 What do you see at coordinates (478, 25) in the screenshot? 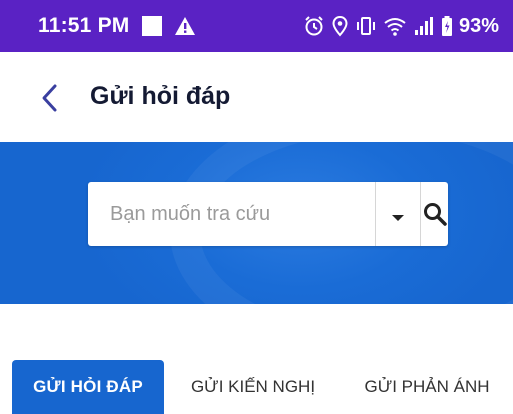
I see `battery-percentage: 93%` at bounding box center [478, 25].